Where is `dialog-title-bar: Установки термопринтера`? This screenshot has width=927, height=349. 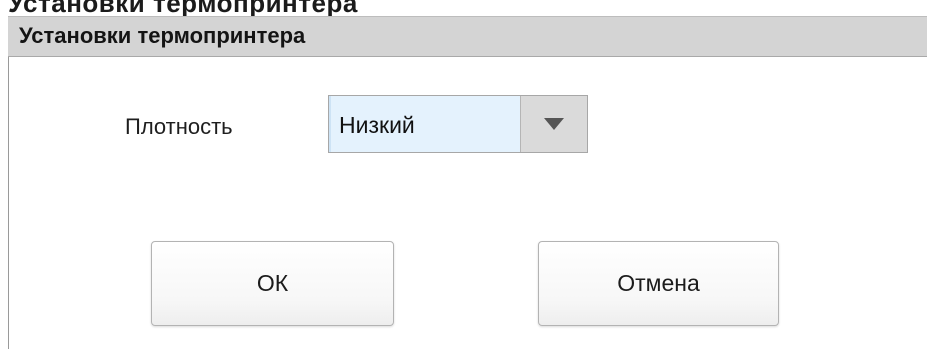 dialog-title-bar: Установки термопринтера is located at coordinates (467, 36).